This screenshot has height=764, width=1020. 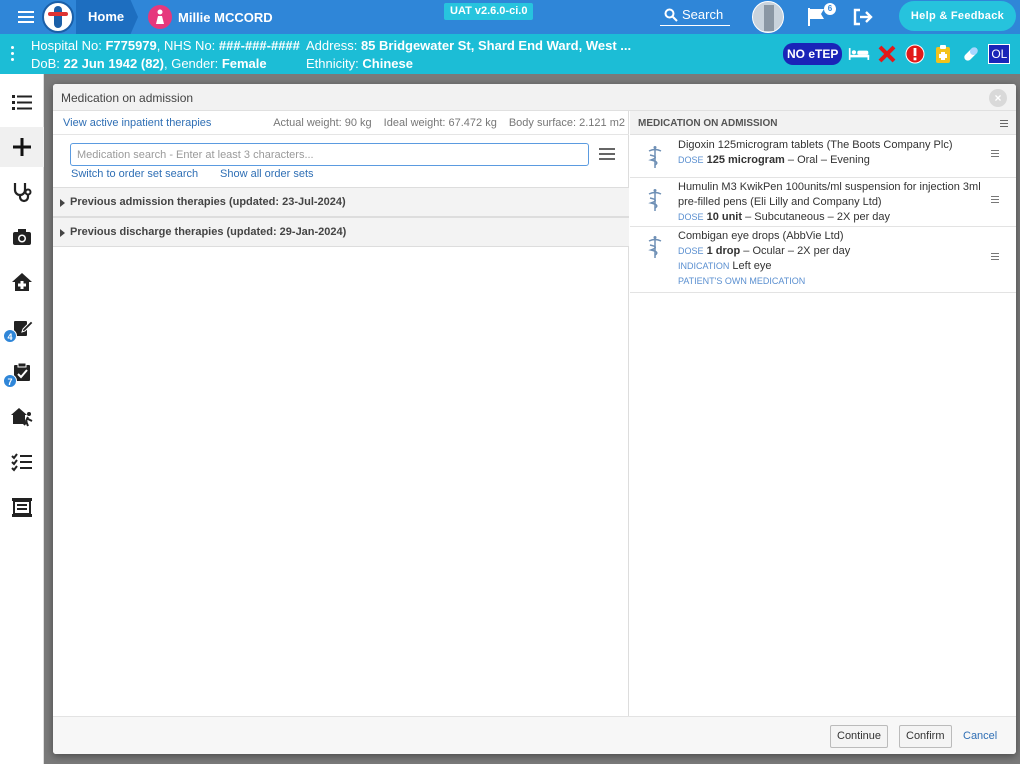 What do you see at coordinates (267, 174) in the screenshot?
I see `show-all-order-sets-link: Show all order sets` at bounding box center [267, 174].